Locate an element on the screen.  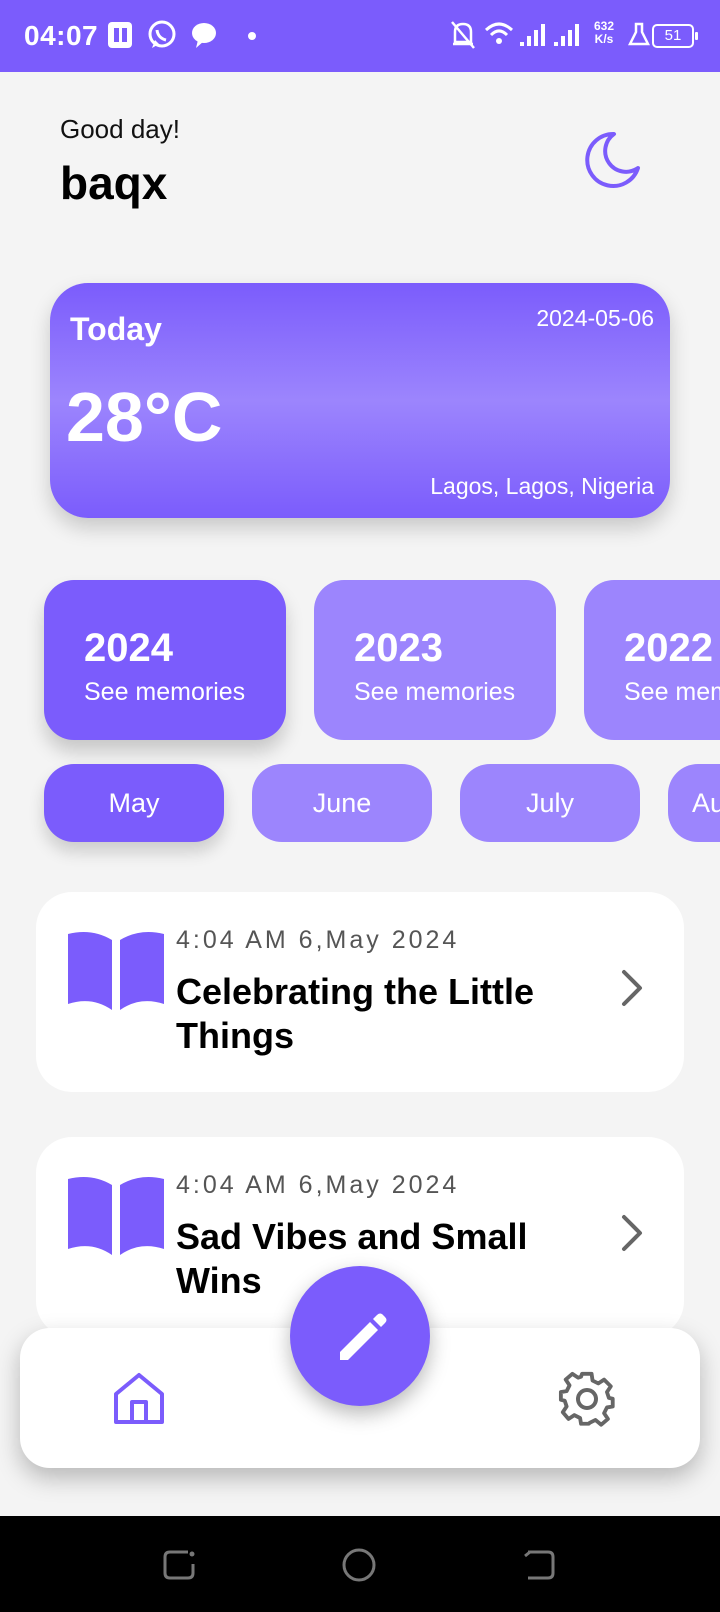
year-card-2022: 2022 See memories is located at coordinates (652, 660).